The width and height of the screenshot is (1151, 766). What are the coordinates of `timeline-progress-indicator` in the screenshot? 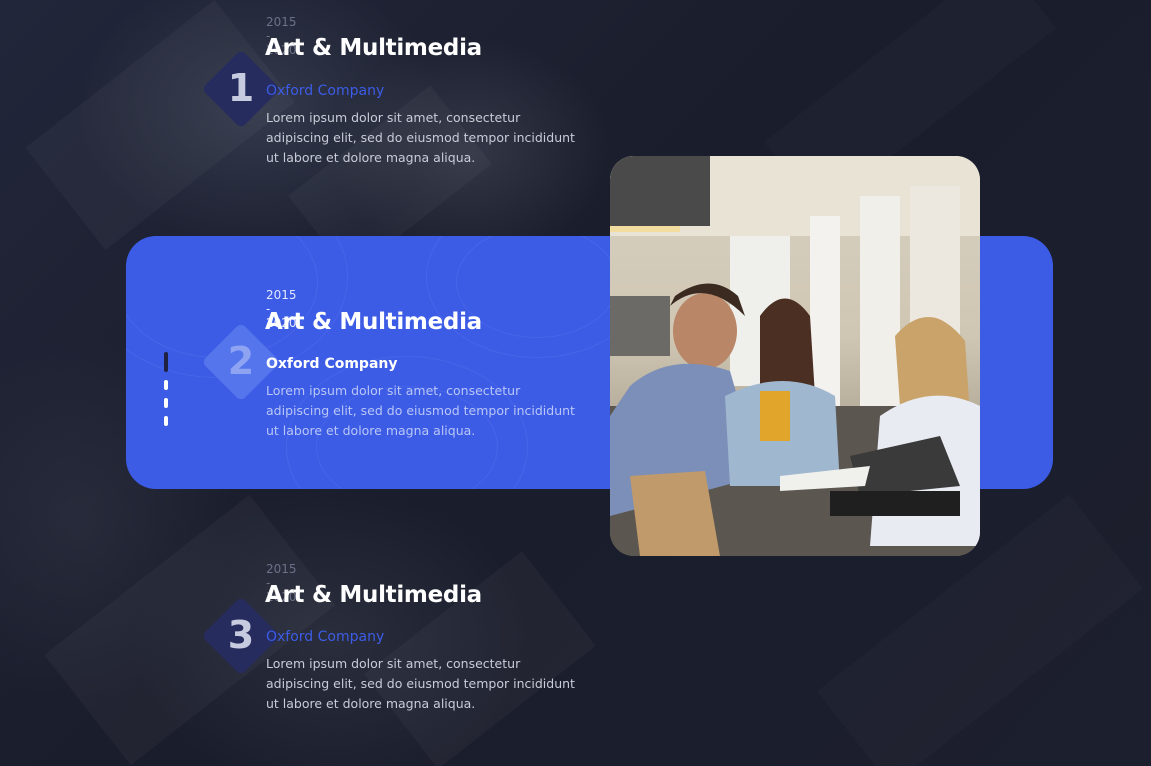 It's located at (166, 393).